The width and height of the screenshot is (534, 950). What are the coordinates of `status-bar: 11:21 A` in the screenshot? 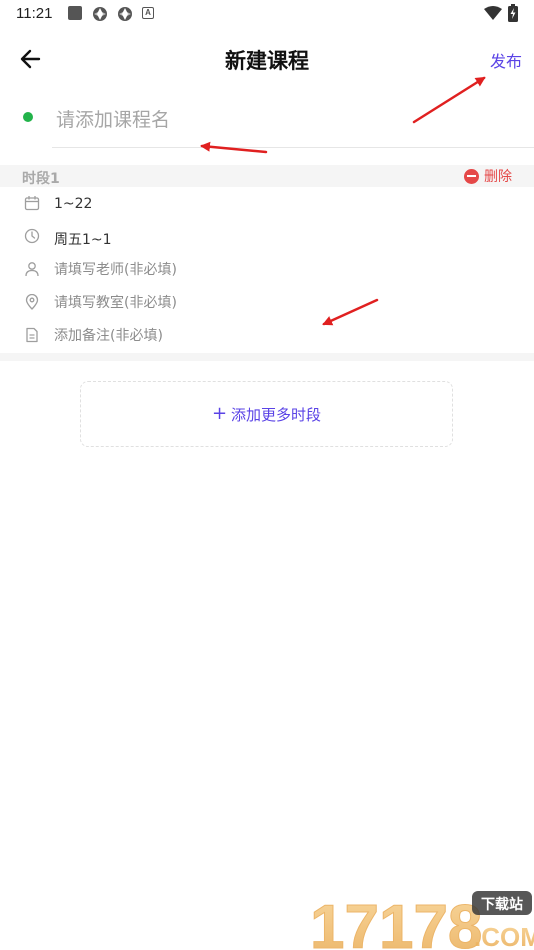 It's located at (267, 14).